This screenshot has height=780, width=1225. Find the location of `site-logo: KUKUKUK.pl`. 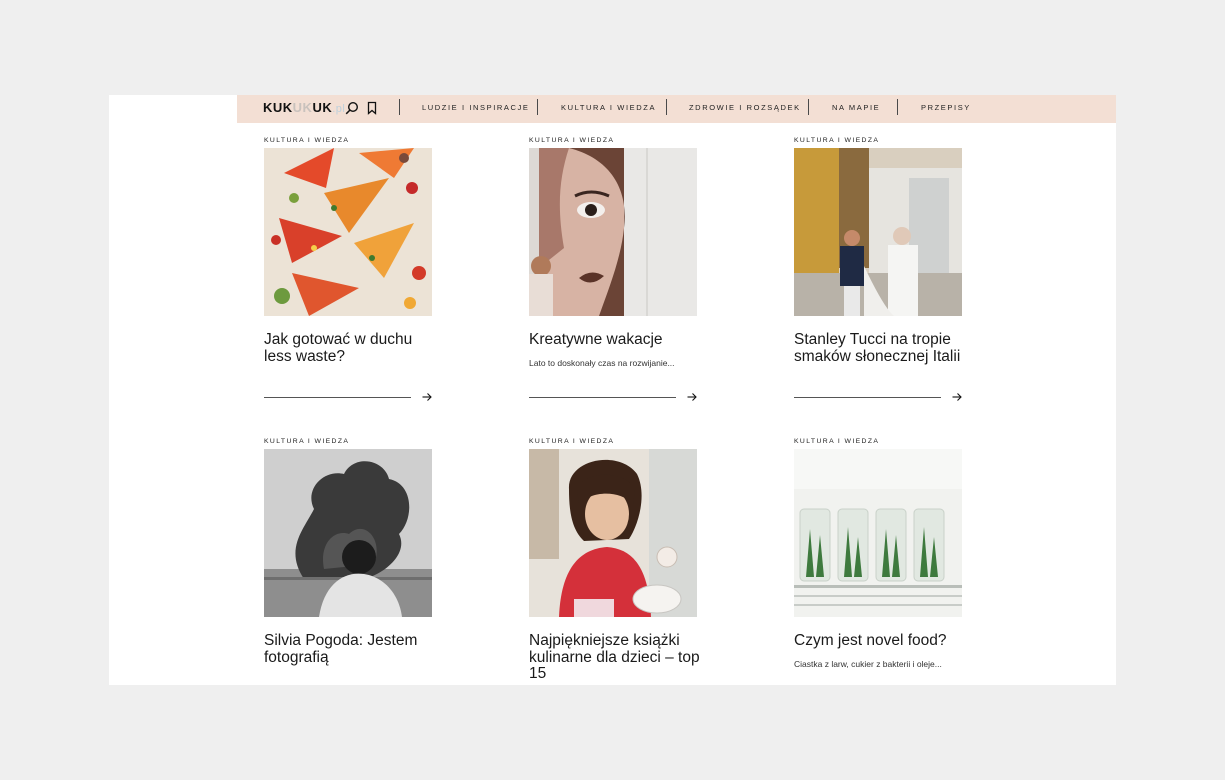

site-logo: KUKUKUK.pl is located at coordinates (304, 107).